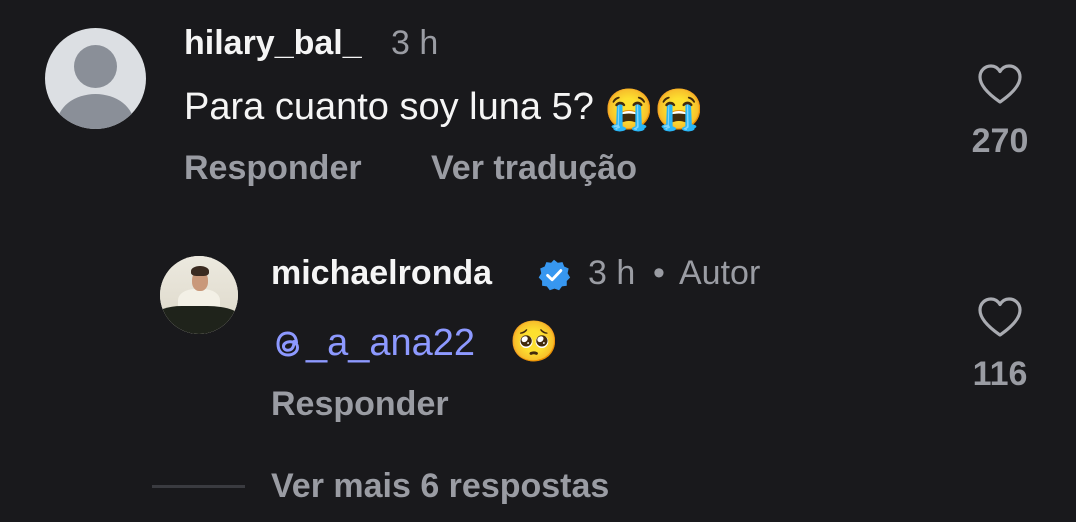 The height and width of the screenshot is (522, 1076). What do you see at coordinates (381, 273) in the screenshot?
I see `reply-username: michaelronda` at bounding box center [381, 273].